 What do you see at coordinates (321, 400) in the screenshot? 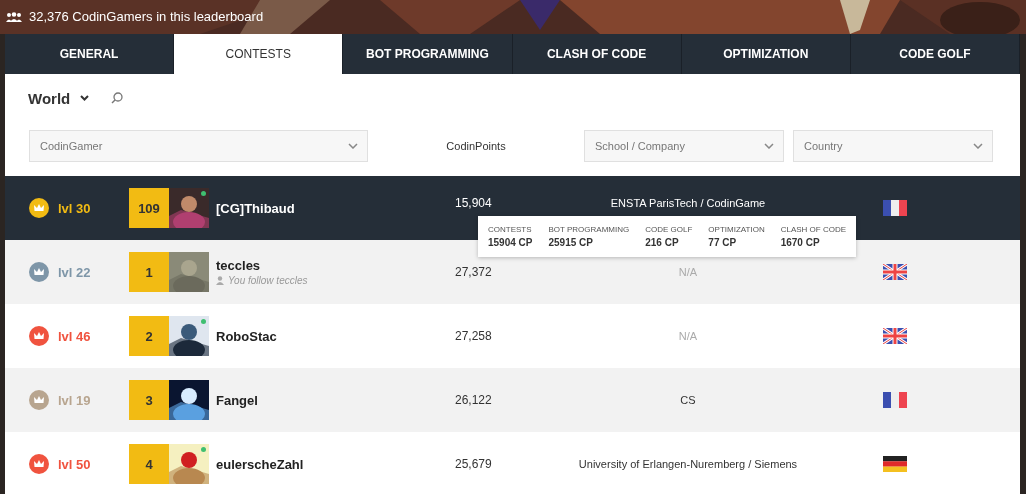
I see `player-name: Fangel` at bounding box center [321, 400].